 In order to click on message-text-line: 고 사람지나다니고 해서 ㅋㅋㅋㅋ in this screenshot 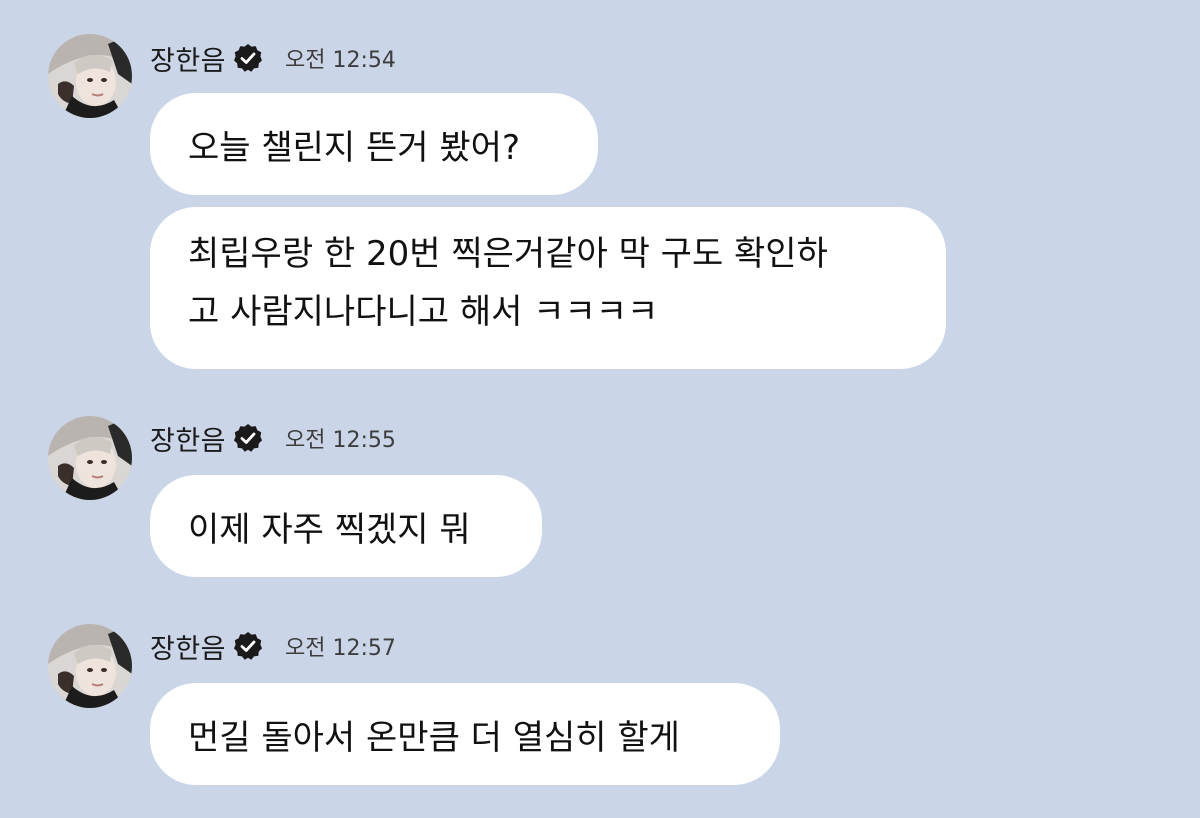, I will do `click(423, 312)`.